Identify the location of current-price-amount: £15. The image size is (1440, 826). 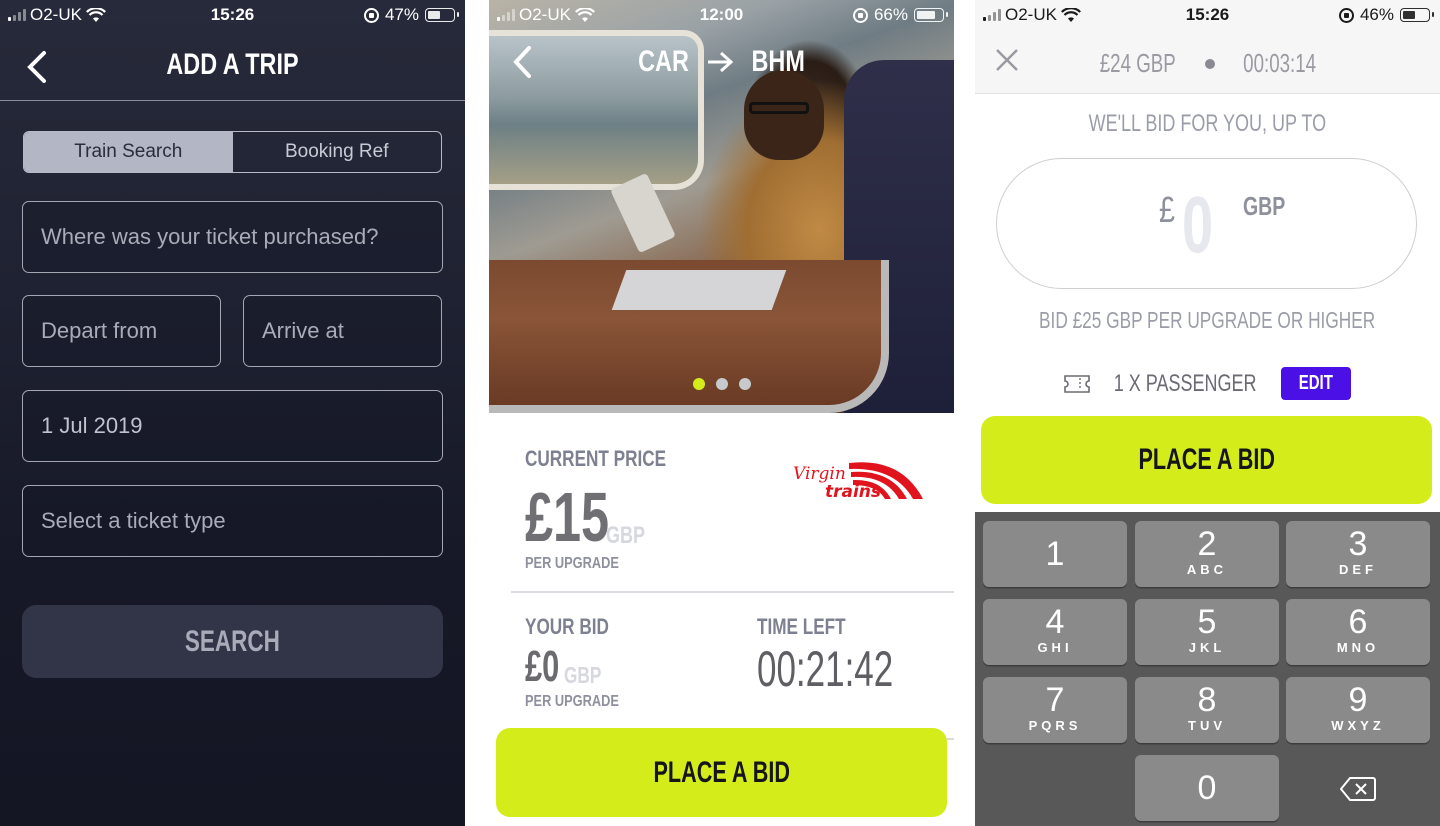
(567, 517).